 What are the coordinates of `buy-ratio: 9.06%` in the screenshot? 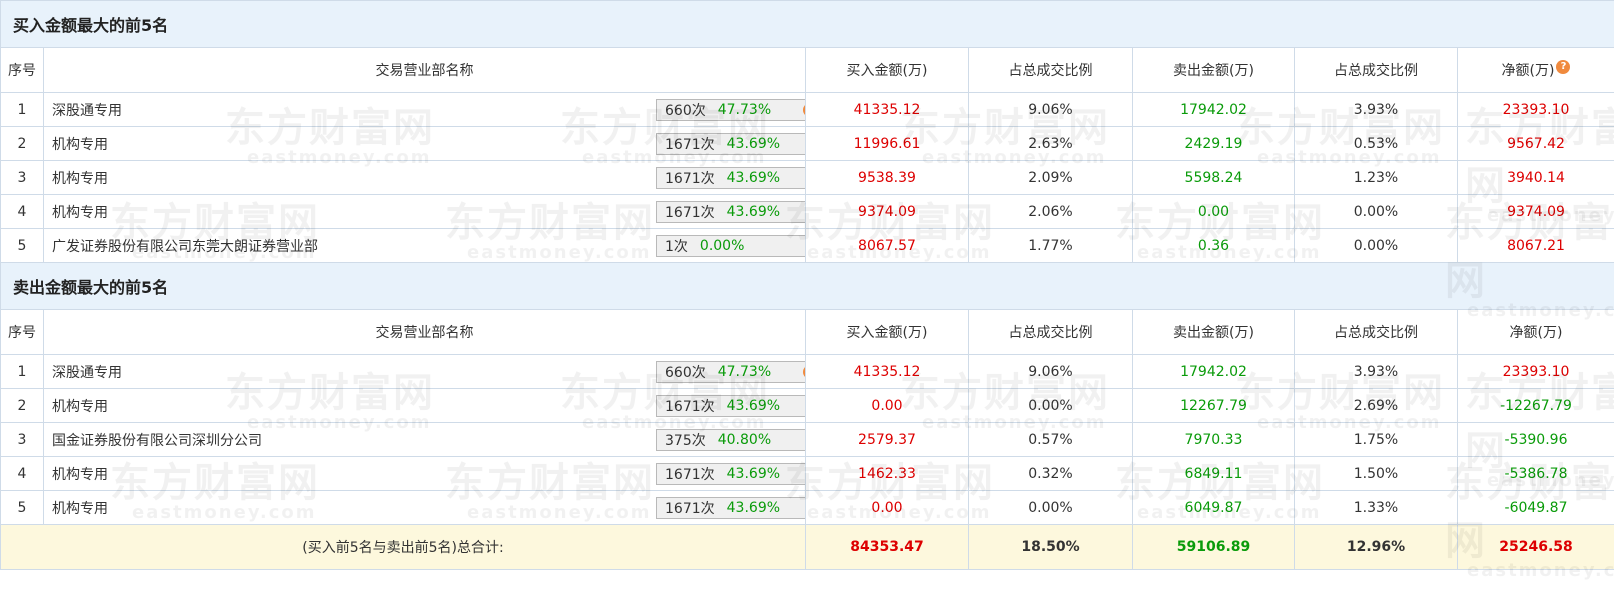 It's located at (1050, 109).